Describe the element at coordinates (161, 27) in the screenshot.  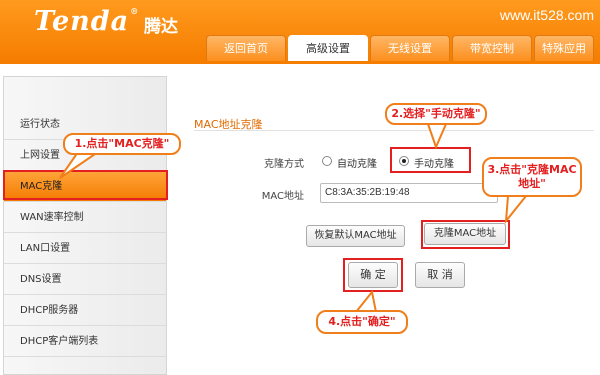
I see `logo-chinese-text: 腾达` at that location.